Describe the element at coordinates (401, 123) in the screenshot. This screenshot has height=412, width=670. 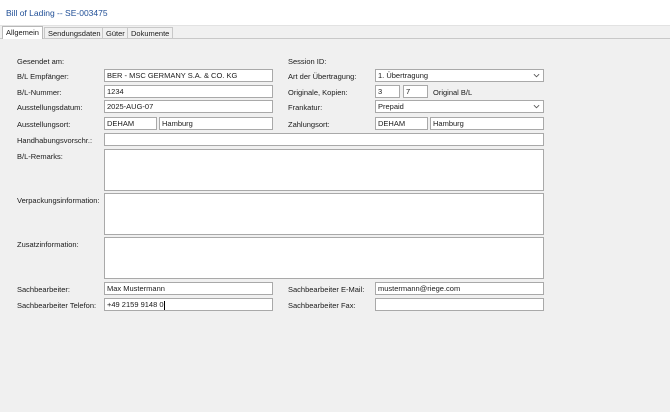
I see `zahlungsort-code-field: DEHAM` at that location.